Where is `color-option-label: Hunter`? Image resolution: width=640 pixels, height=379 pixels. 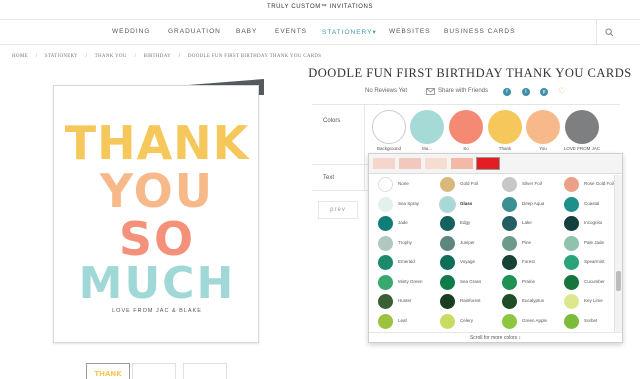
color-option-label: Hunter is located at coordinates (405, 300).